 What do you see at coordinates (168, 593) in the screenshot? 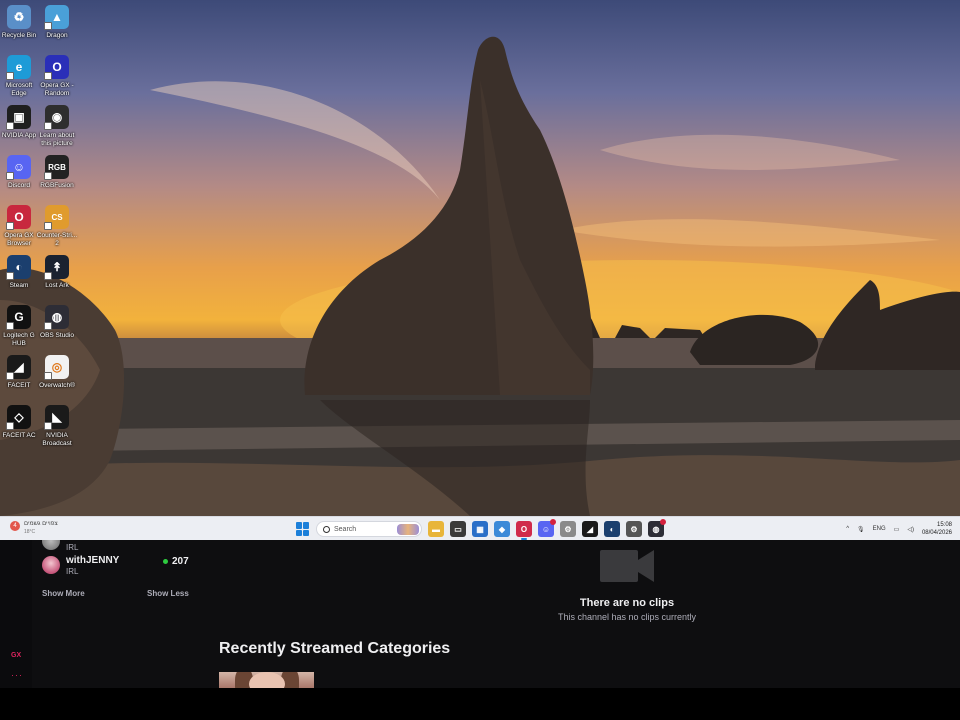
I see `show-less-button: Show Less` at bounding box center [168, 593].